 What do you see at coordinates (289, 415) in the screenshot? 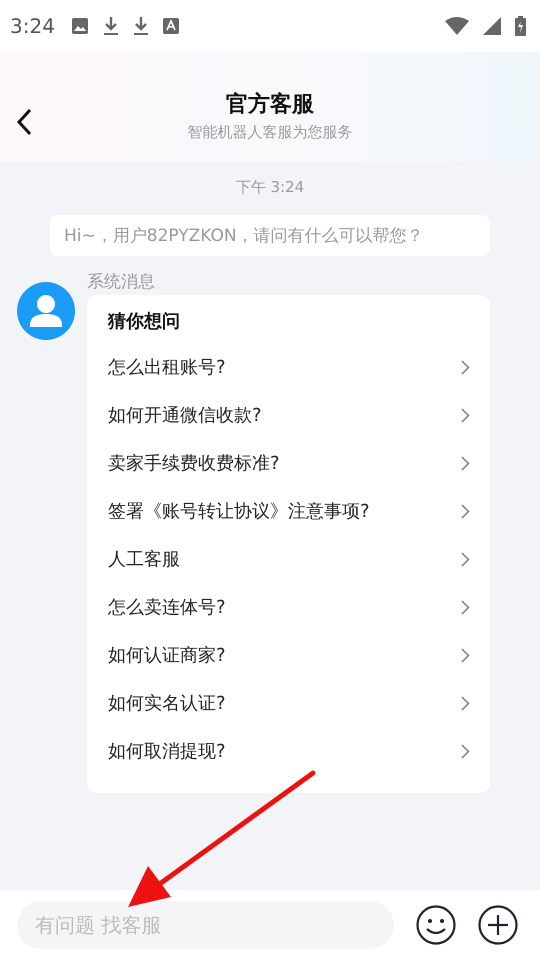
I see `question-item: 如何开通微信收款?` at bounding box center [289, 415].